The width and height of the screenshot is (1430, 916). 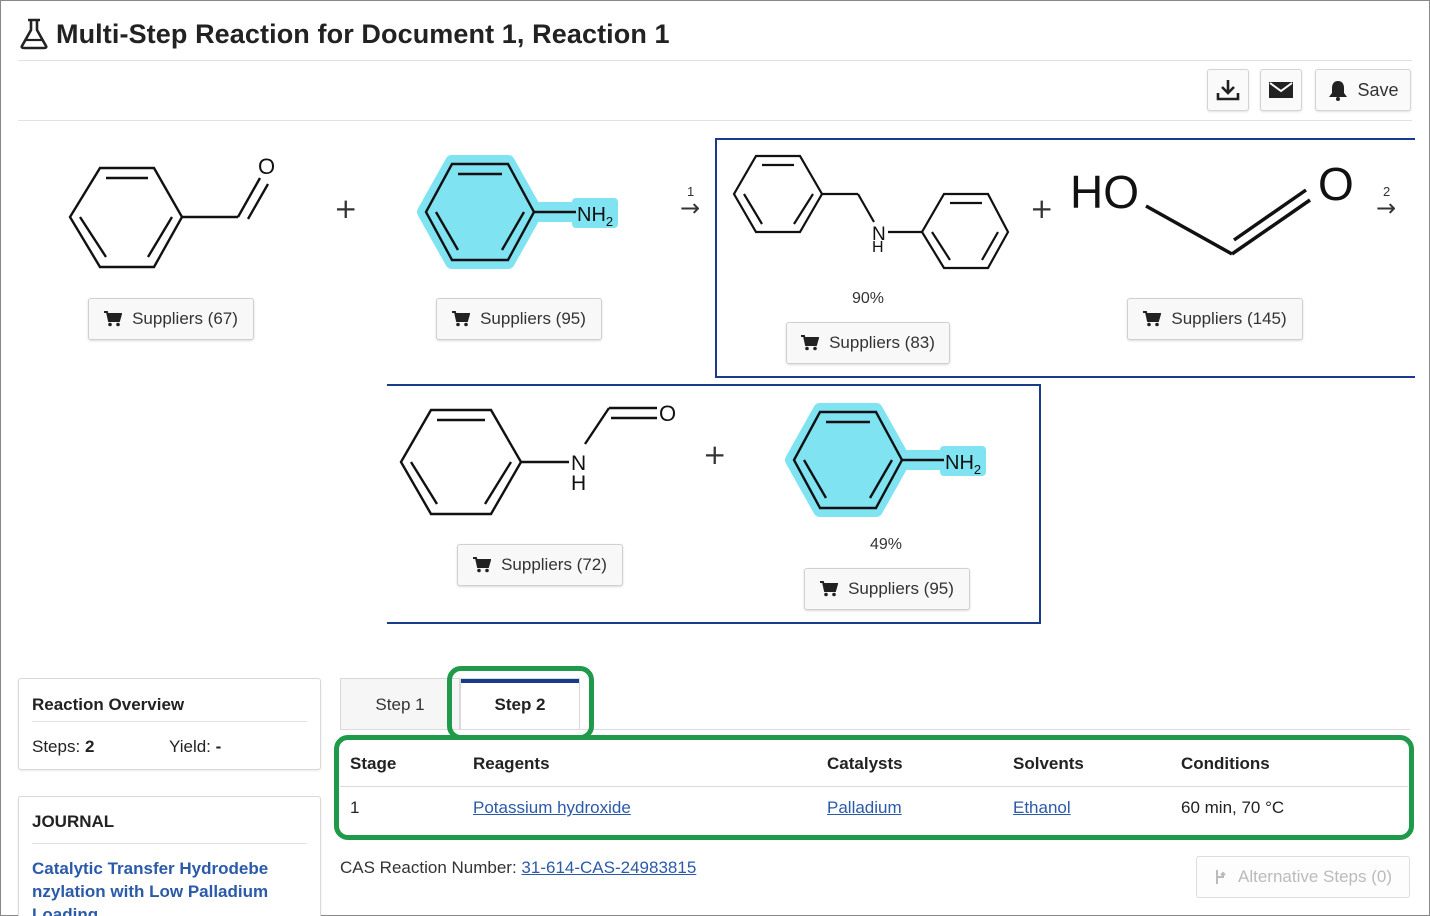 I want to click on benzaldehyde-structure: O, so click(x=171, y=211).